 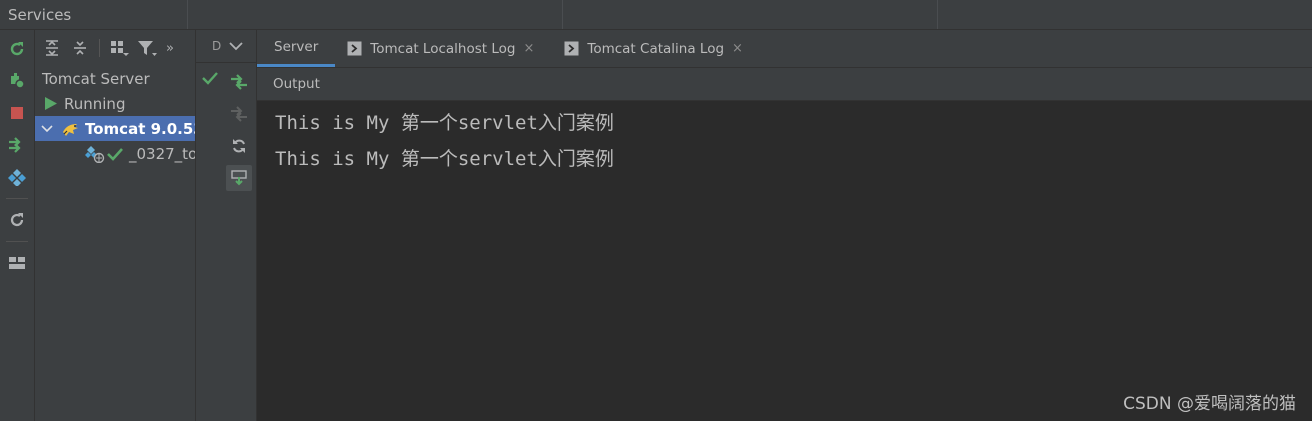 What do you see at coordinates (147, 48) in the screenshot?
I see `filter-icon` at bounding box center [147, 48].